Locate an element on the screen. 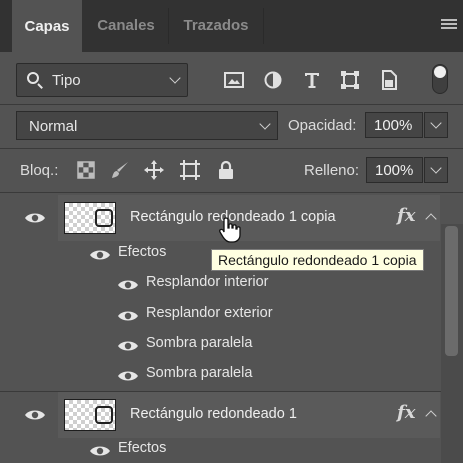 This screenshot has height=463, width=463. panel-tab-bar: Capas Canales Trazados is located at coordinates (231, 26).